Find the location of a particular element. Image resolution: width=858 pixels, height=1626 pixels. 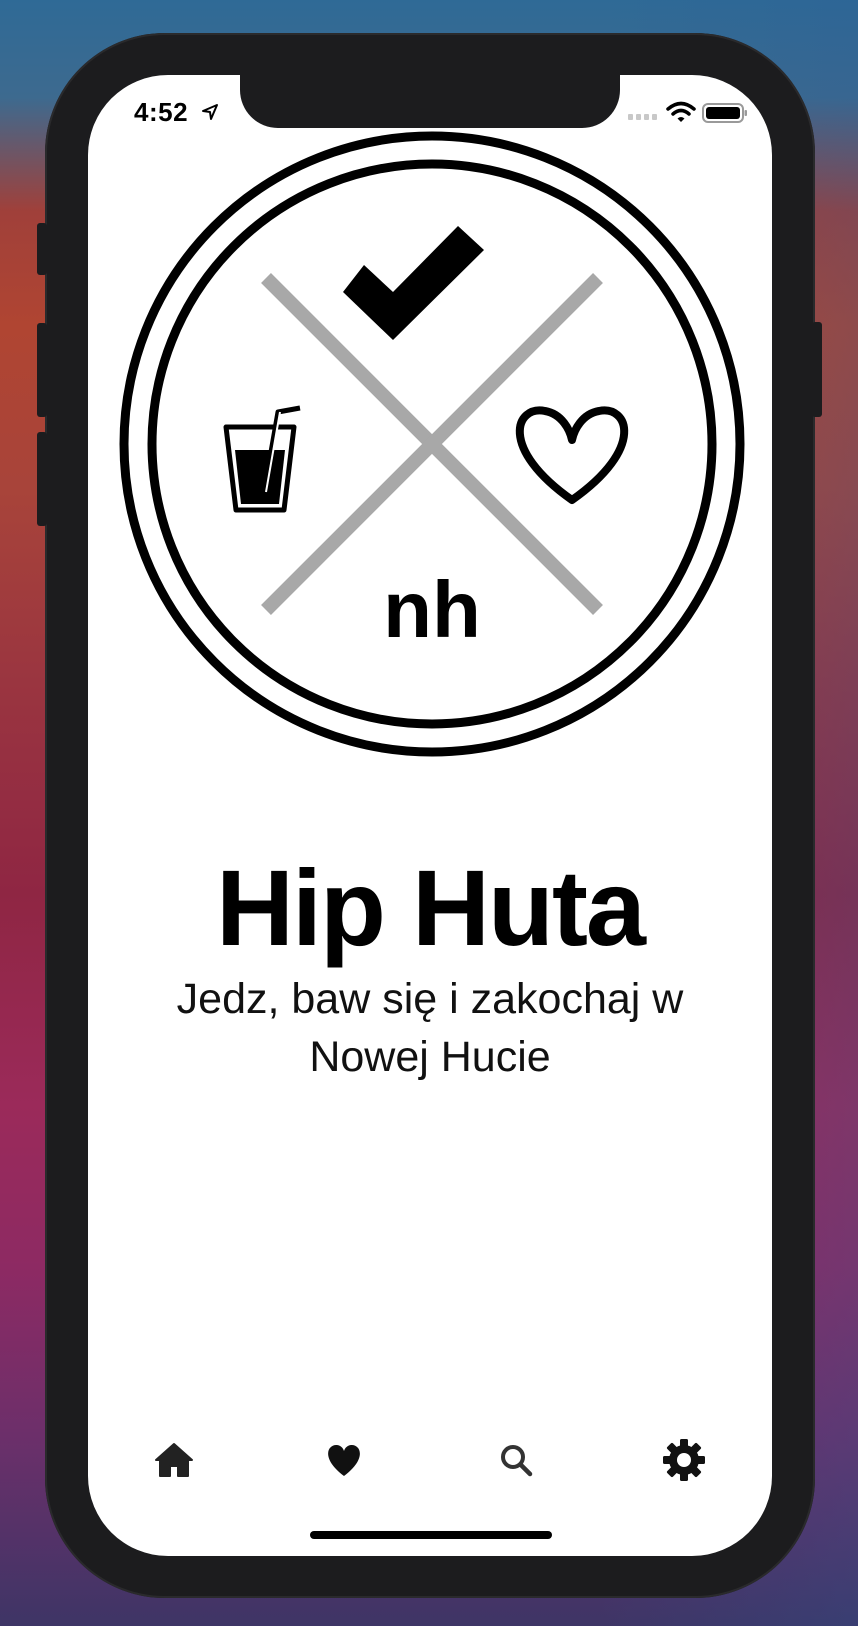

power-button is located at coordinates (817, 369).